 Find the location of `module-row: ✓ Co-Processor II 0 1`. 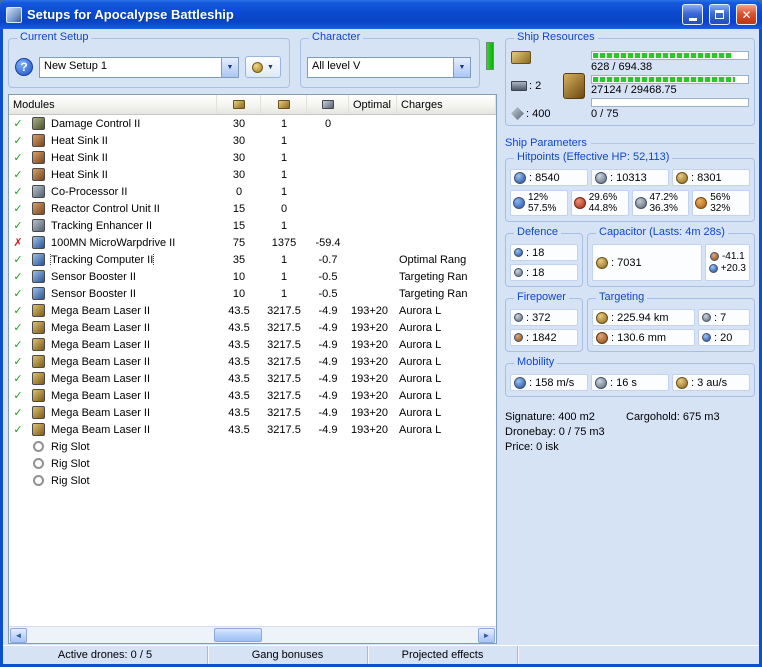

module-row: ✓ Co-Processor II 0 1 is located at coordinates (252, 191).